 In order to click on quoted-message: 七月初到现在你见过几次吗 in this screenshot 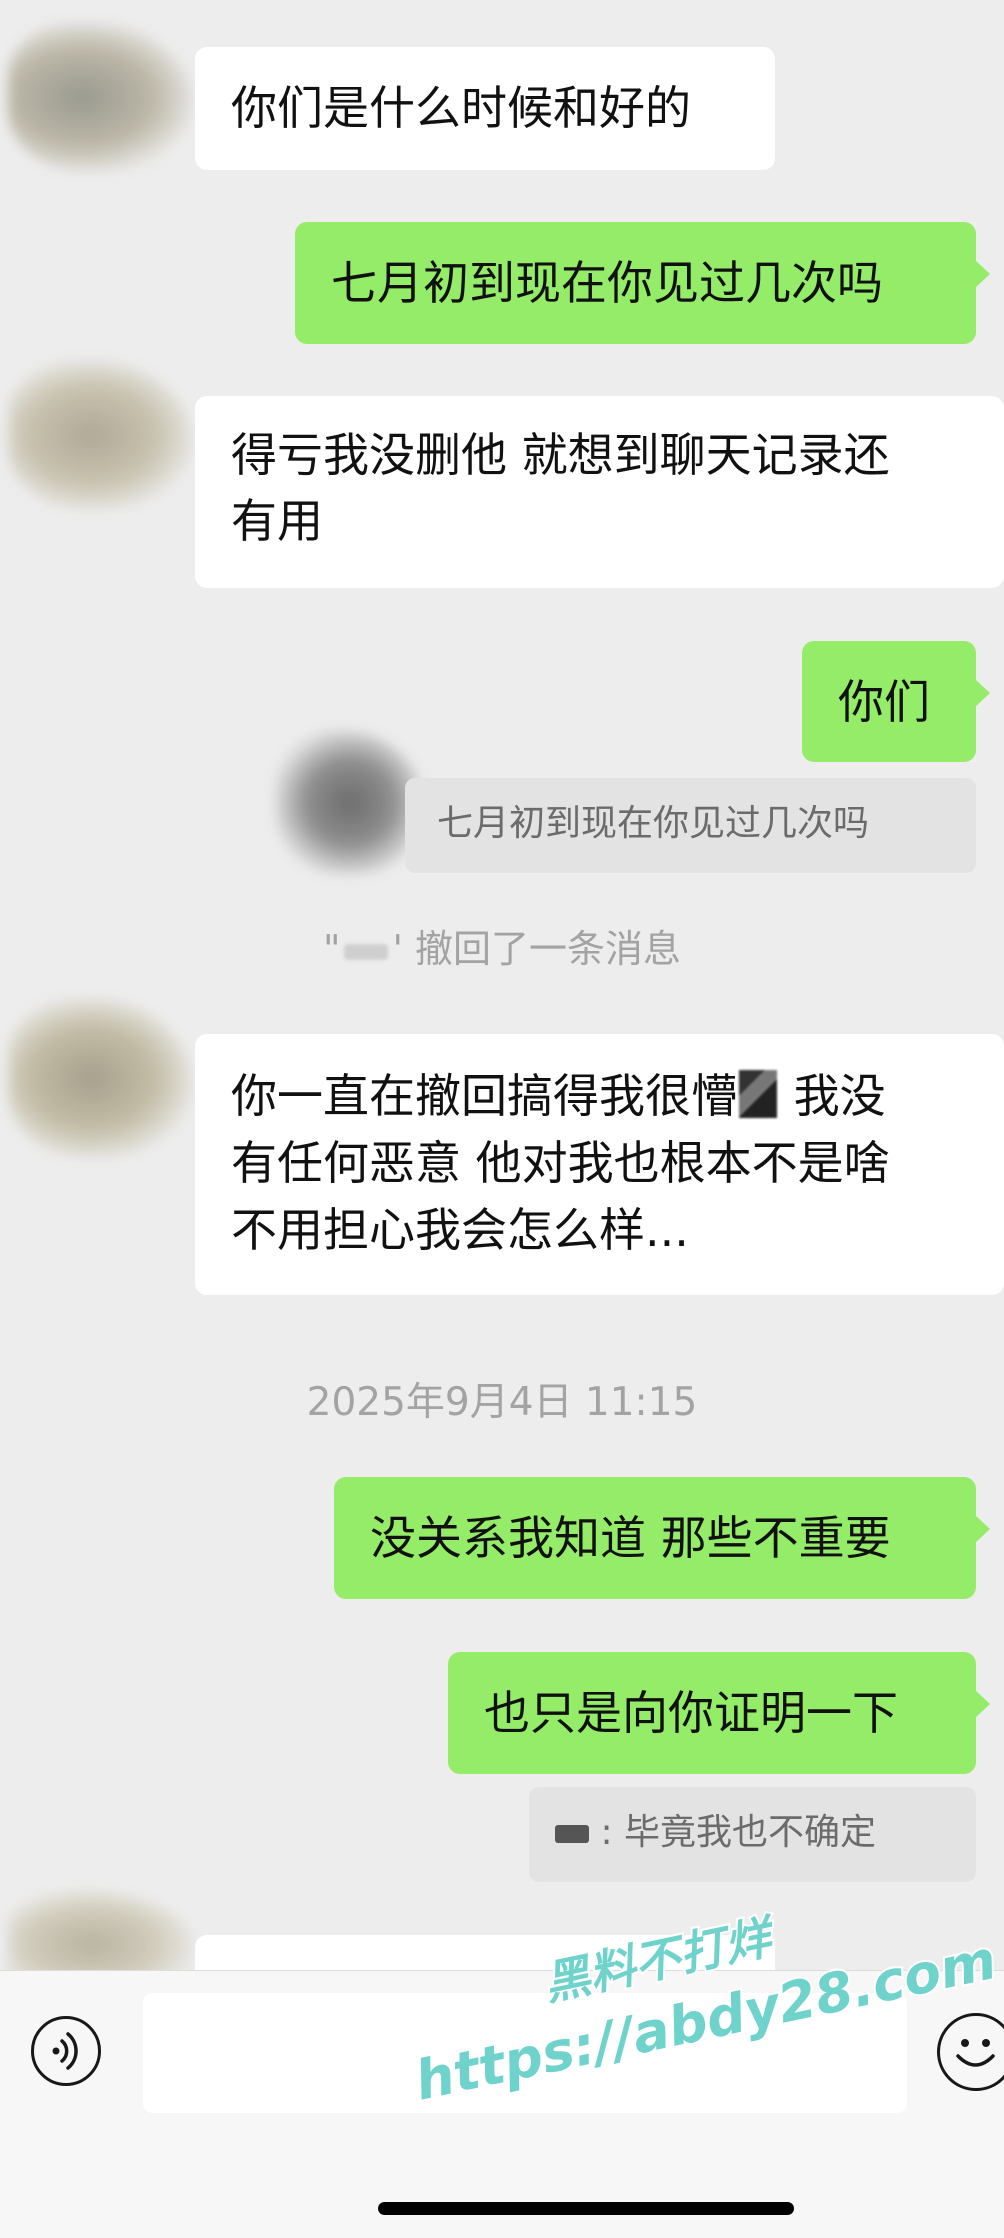, I will do `click(690, 825)`.